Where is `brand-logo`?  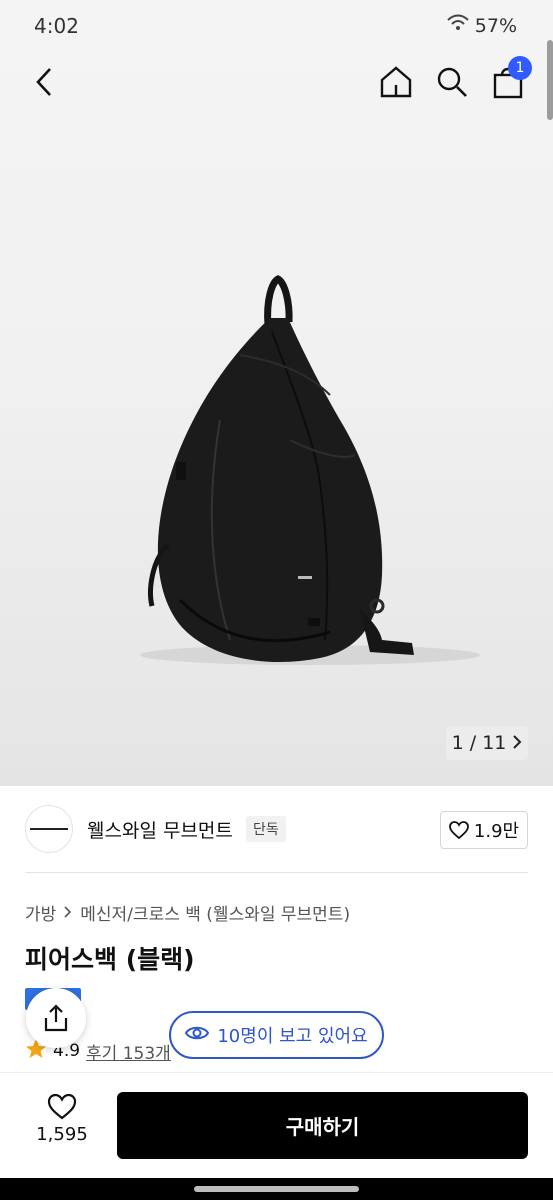 brand-logo is located at coordinates (49, 829).